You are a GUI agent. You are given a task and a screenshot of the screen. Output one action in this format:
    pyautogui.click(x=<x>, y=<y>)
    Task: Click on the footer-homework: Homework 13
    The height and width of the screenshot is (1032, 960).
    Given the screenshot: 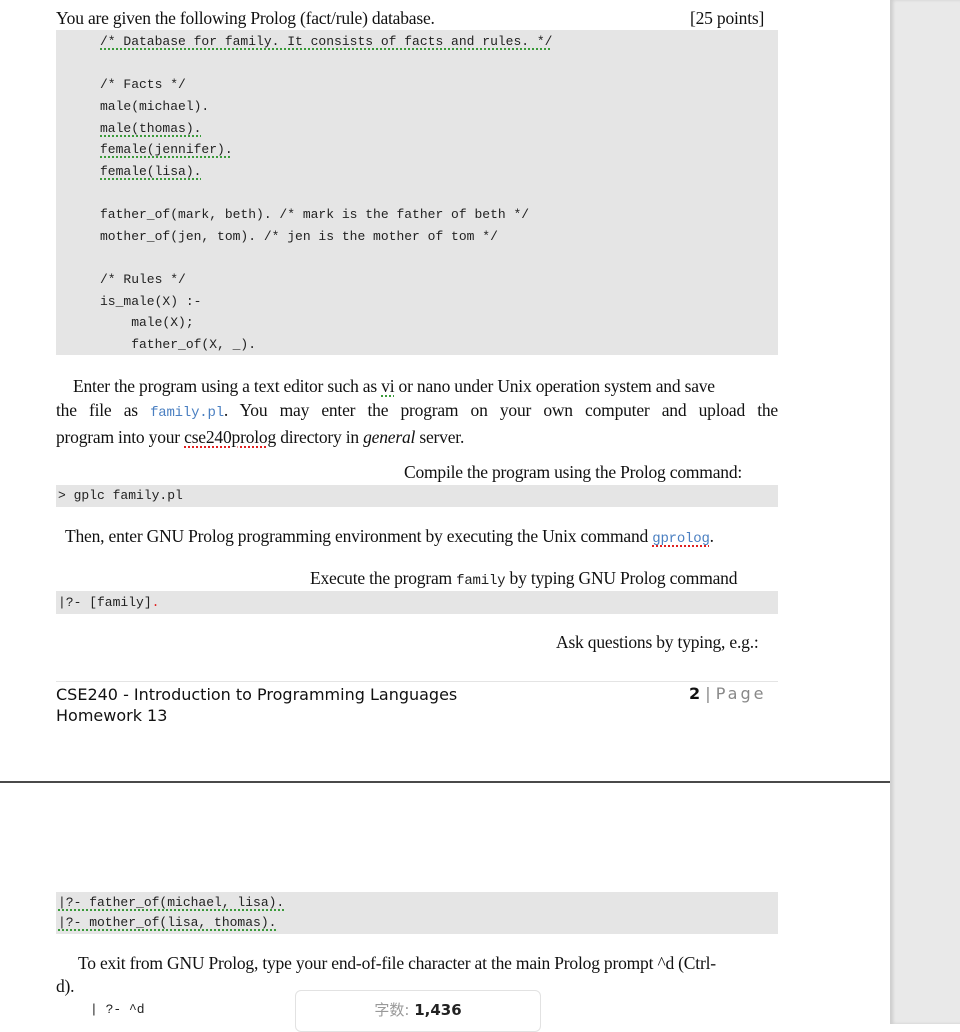 What is the action you would take?
    pyautogui.click(x=112, y=715)
    